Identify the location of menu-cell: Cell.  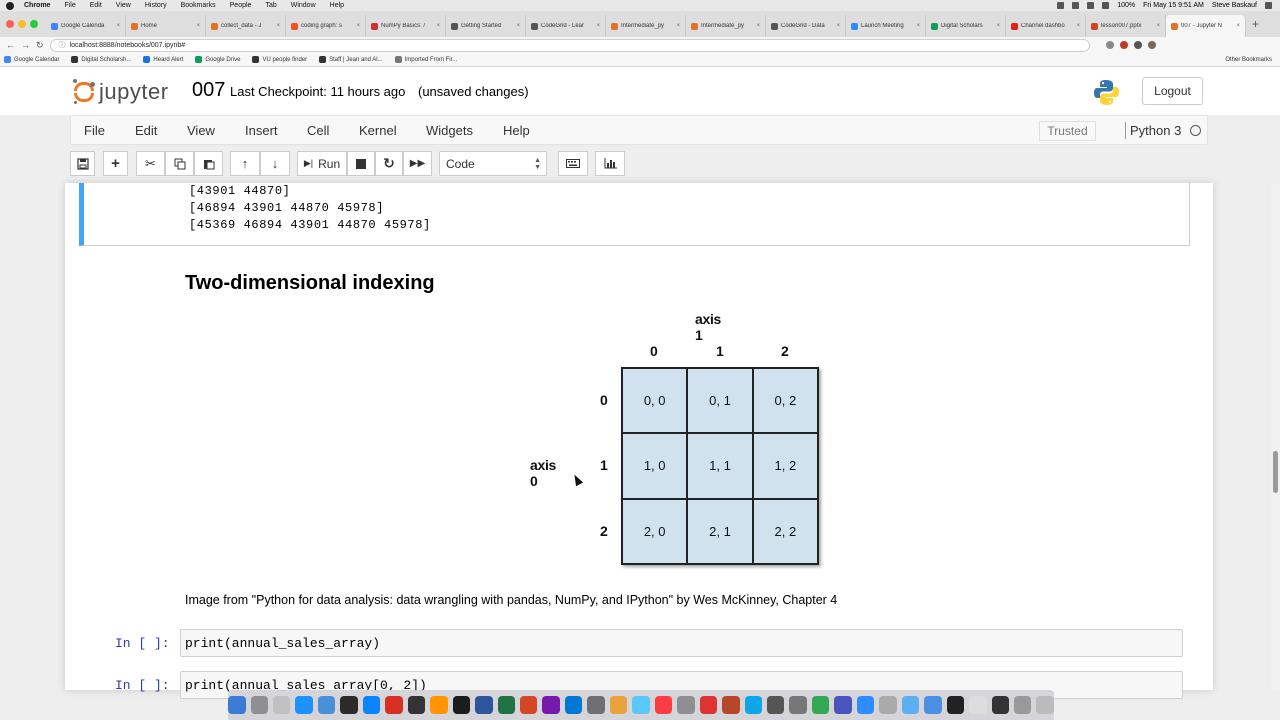
(318, 130).